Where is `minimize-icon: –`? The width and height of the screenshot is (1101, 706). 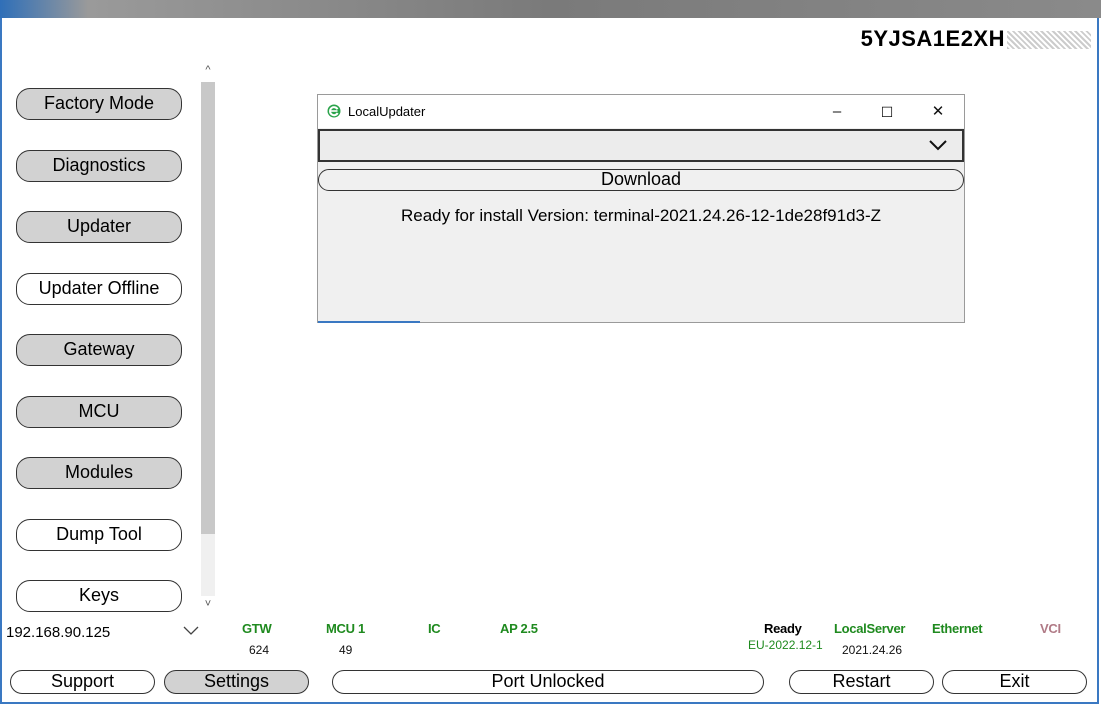
minimize-icon: – is located at coordinates (837, 112).